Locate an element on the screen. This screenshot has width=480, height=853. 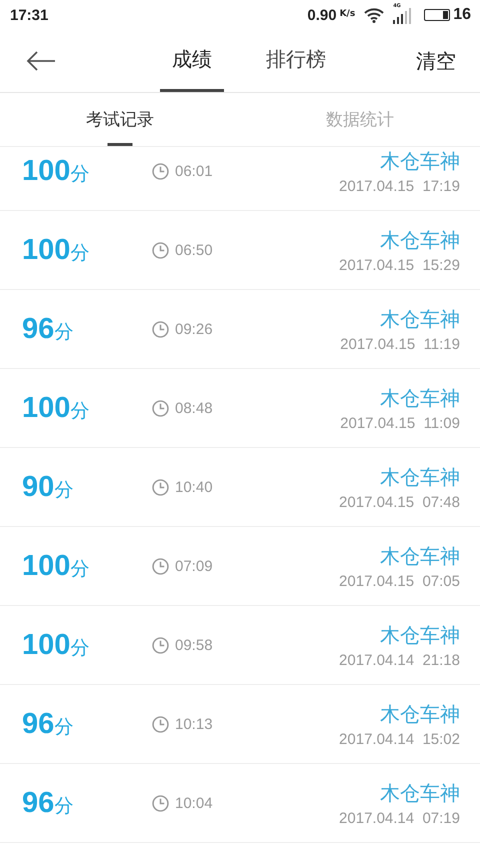
record-date: 2017.04.15 07:48 is located at coordinates (399, 502).